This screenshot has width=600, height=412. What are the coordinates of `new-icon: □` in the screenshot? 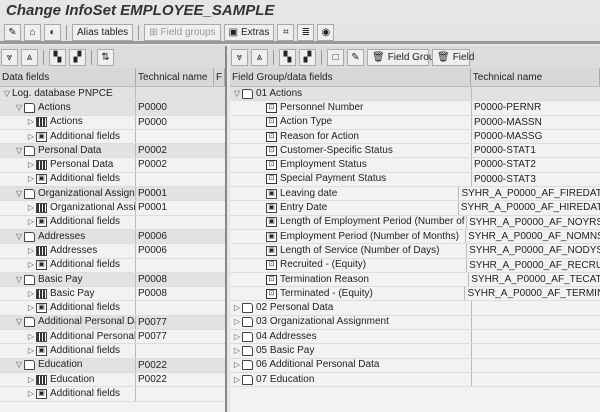 It's located at (335, 57).